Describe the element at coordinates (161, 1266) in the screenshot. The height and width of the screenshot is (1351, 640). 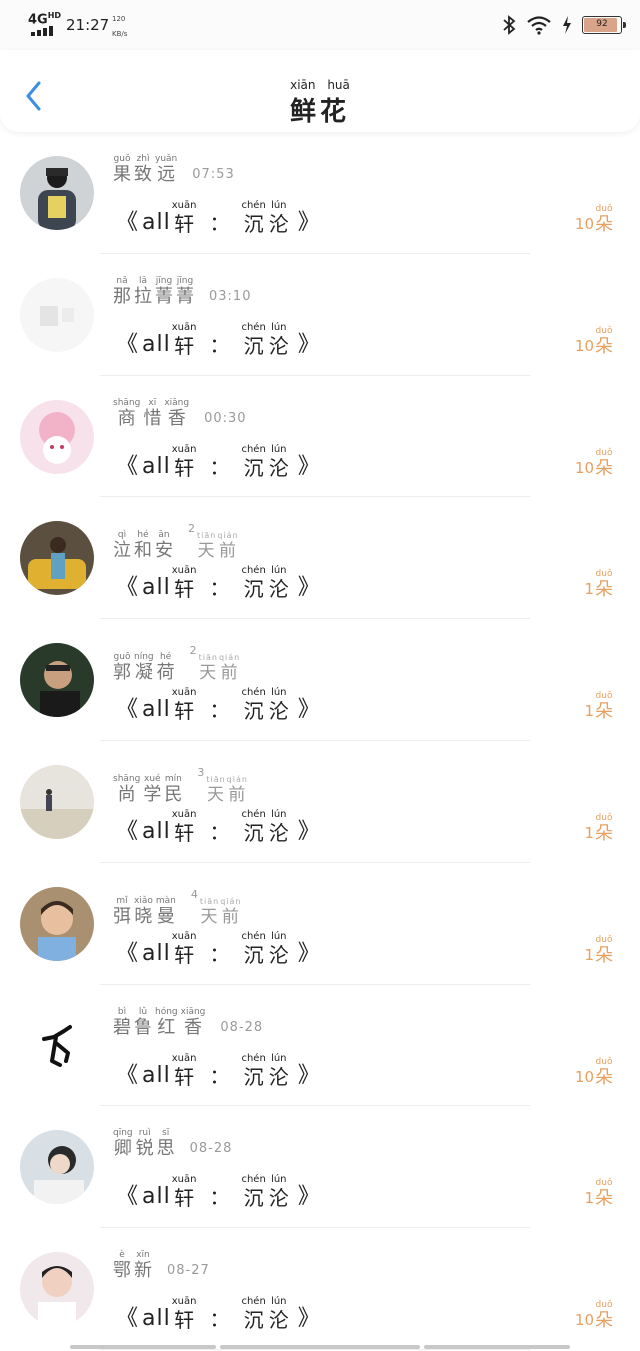
I see `sender-name: è 鄂 xīn 新 08-27` at that location.